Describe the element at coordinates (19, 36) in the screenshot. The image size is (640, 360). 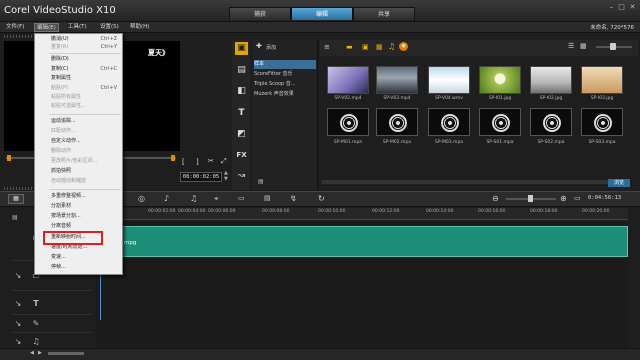
I see `panel-grip` at that location.